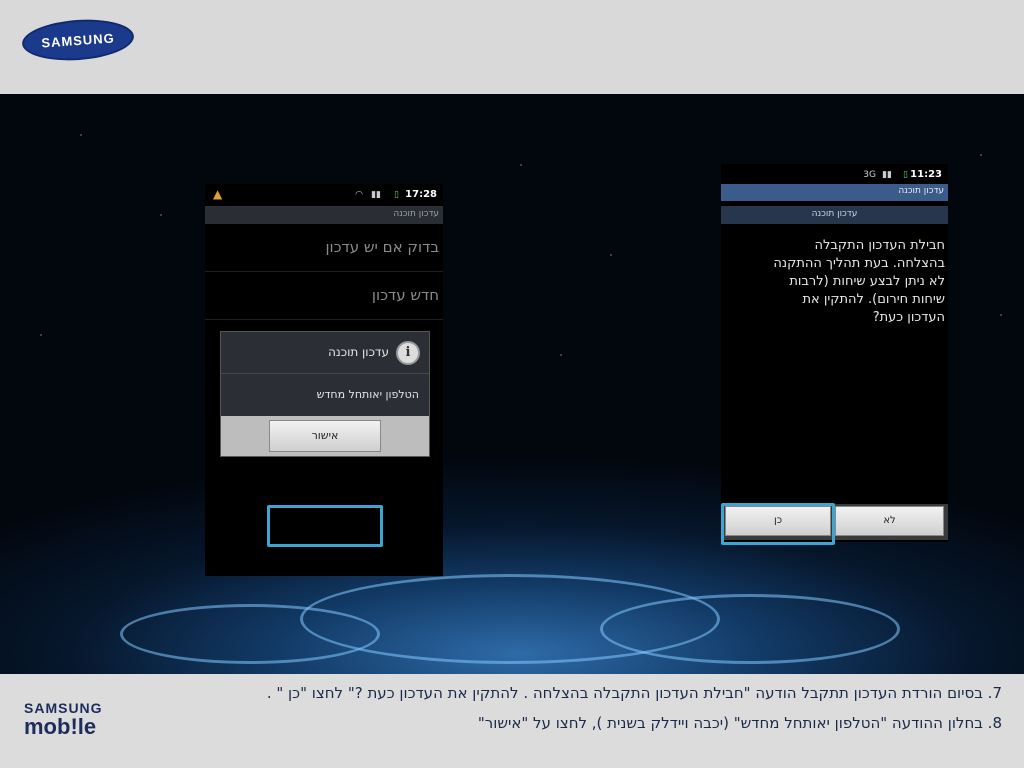 The width and height of the screenshot is (1024, 768). I want to click on message-line: שיחות חירום). להתקין את, so click(873, 299).